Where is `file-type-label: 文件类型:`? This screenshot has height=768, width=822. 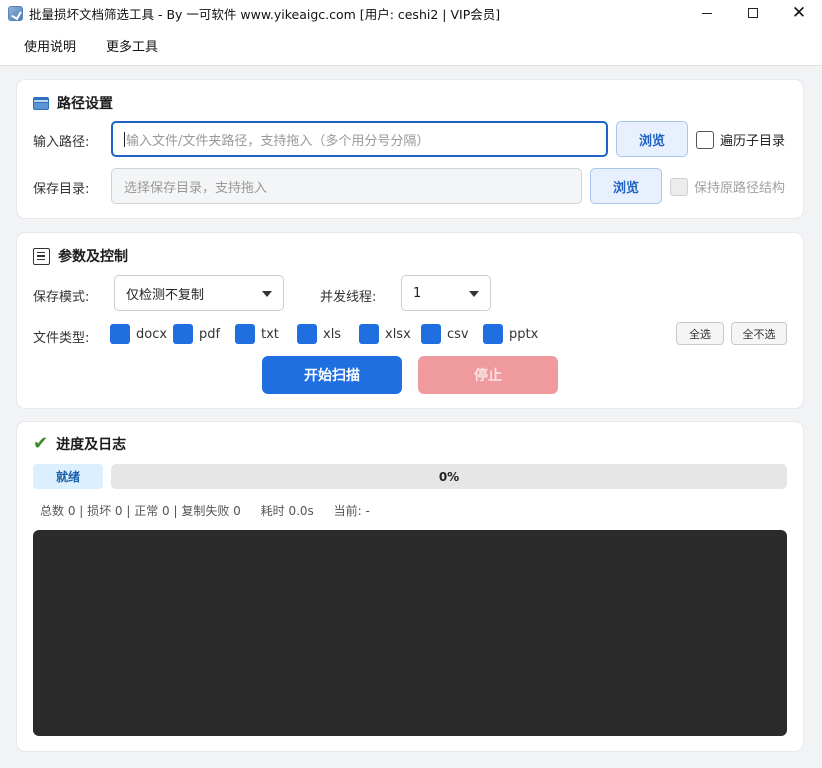
file-type-label: 文件类型: is located at coordinates (61, 338).